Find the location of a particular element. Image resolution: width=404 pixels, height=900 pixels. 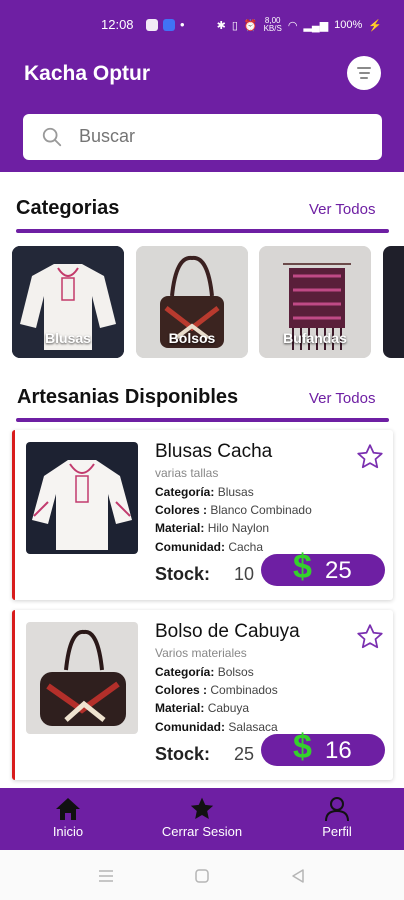

blouse-photo is located at coordinates (82, 498).